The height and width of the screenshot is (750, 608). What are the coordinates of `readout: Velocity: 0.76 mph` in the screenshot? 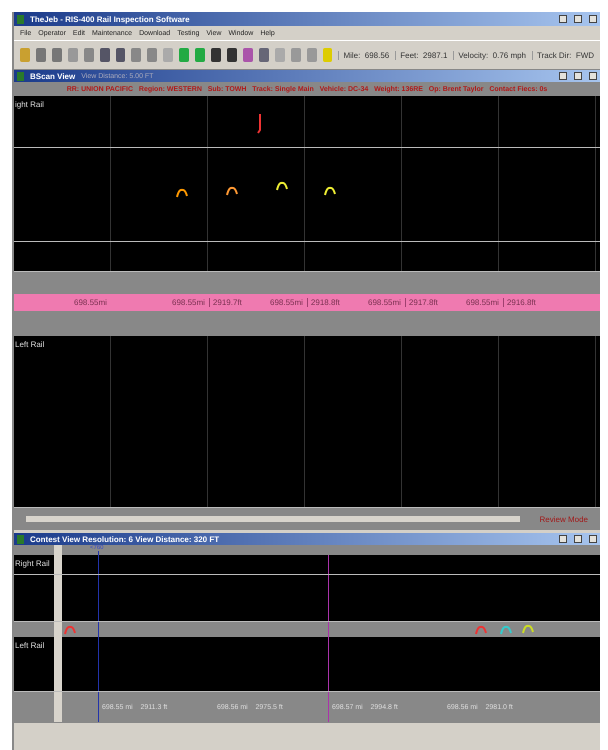 It's located at (489, 55).